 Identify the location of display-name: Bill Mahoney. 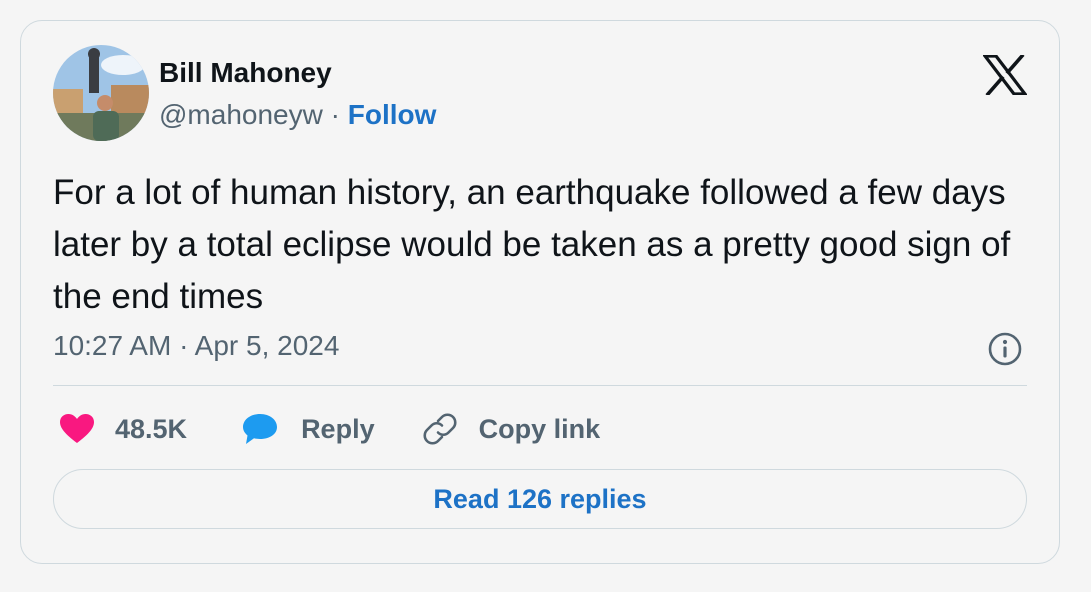
(245, 73).